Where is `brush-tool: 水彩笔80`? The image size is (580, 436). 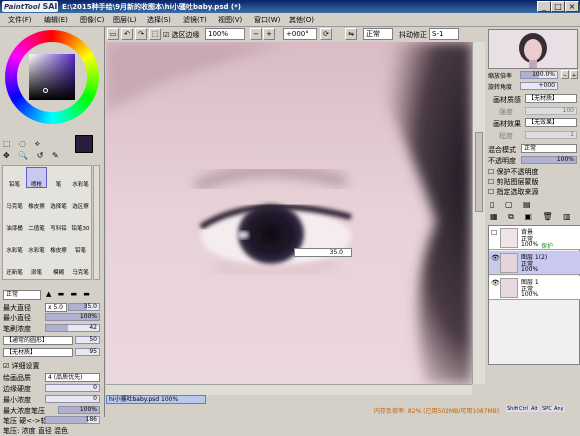 brush-tool: 水彩笔80 is located at coordinates (14, 243).